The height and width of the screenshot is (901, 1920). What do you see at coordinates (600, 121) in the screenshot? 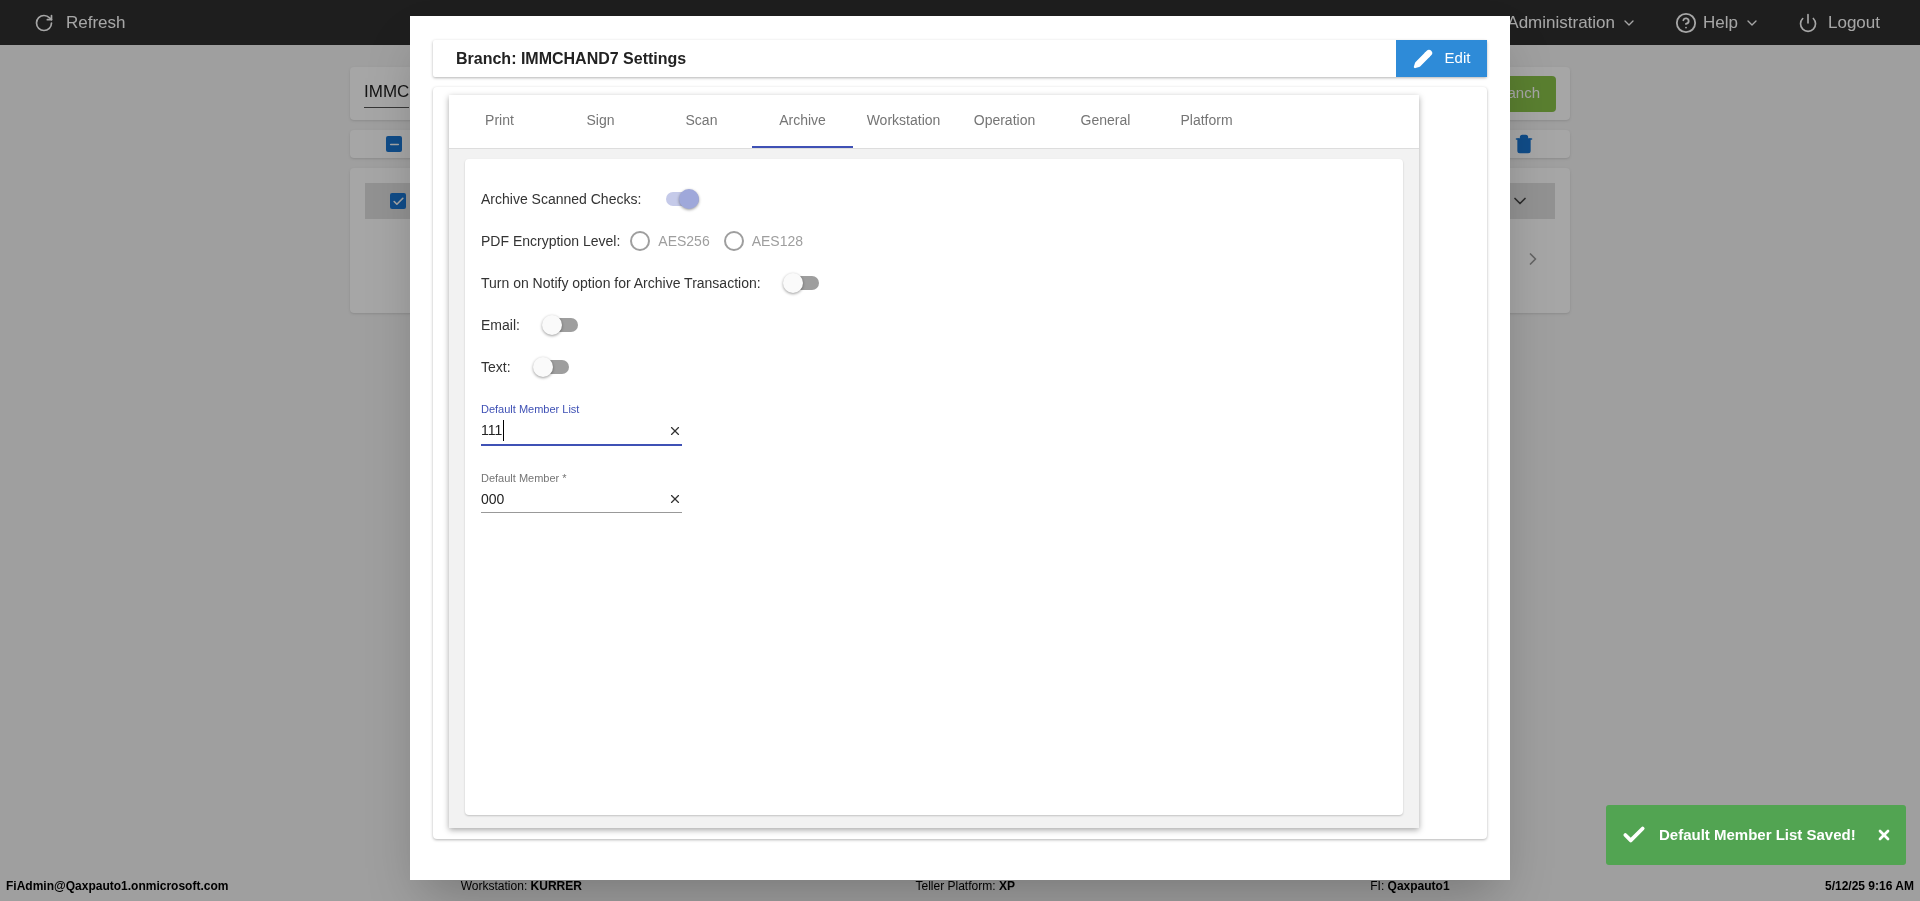
I see `tab: Sign` at bounding box center [600, 121].